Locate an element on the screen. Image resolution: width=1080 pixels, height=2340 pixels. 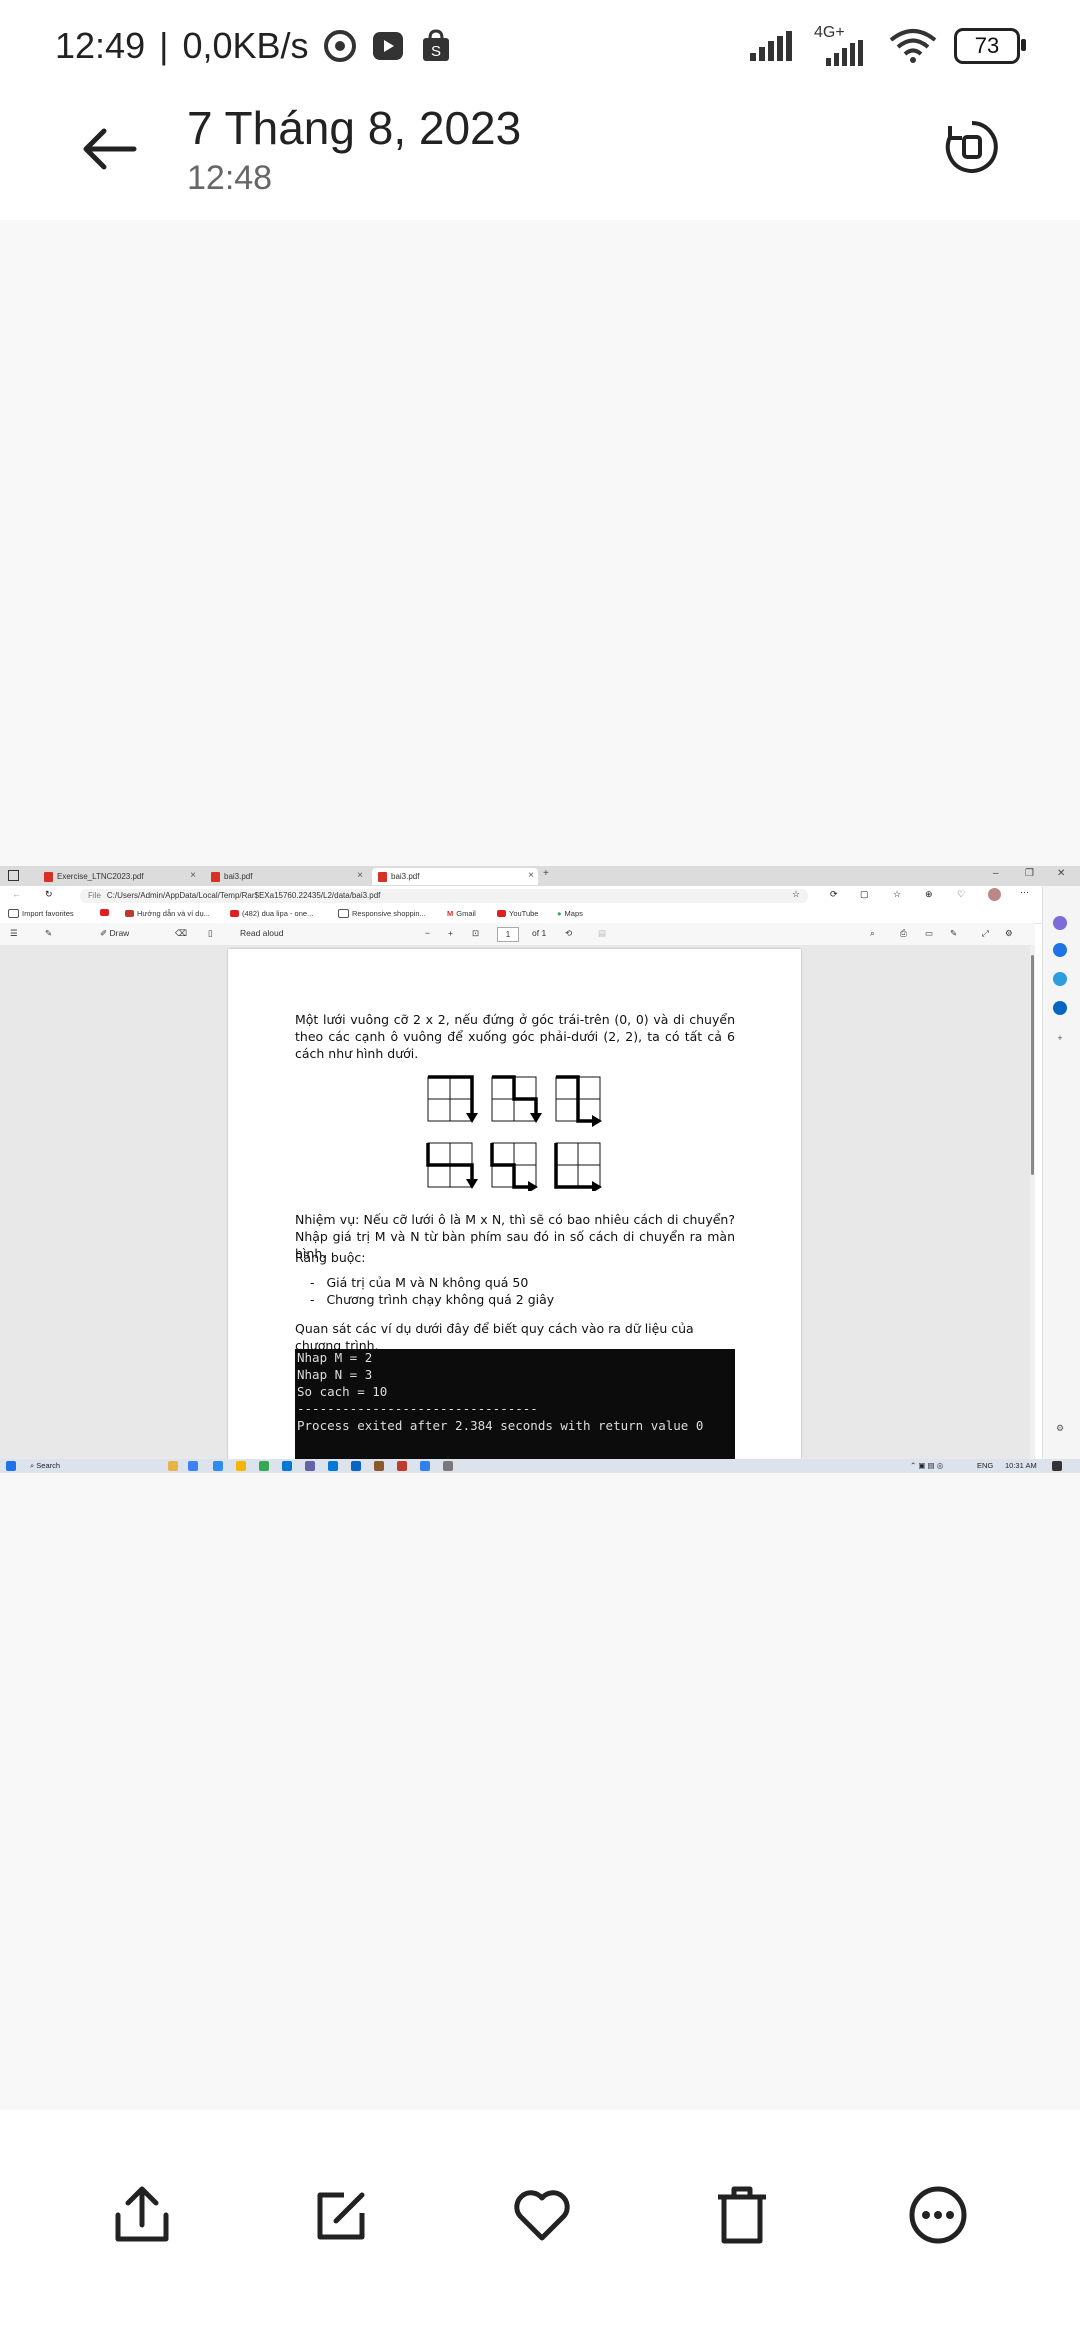
favorites-icon: ☆ is located at coordinates (897, 894).